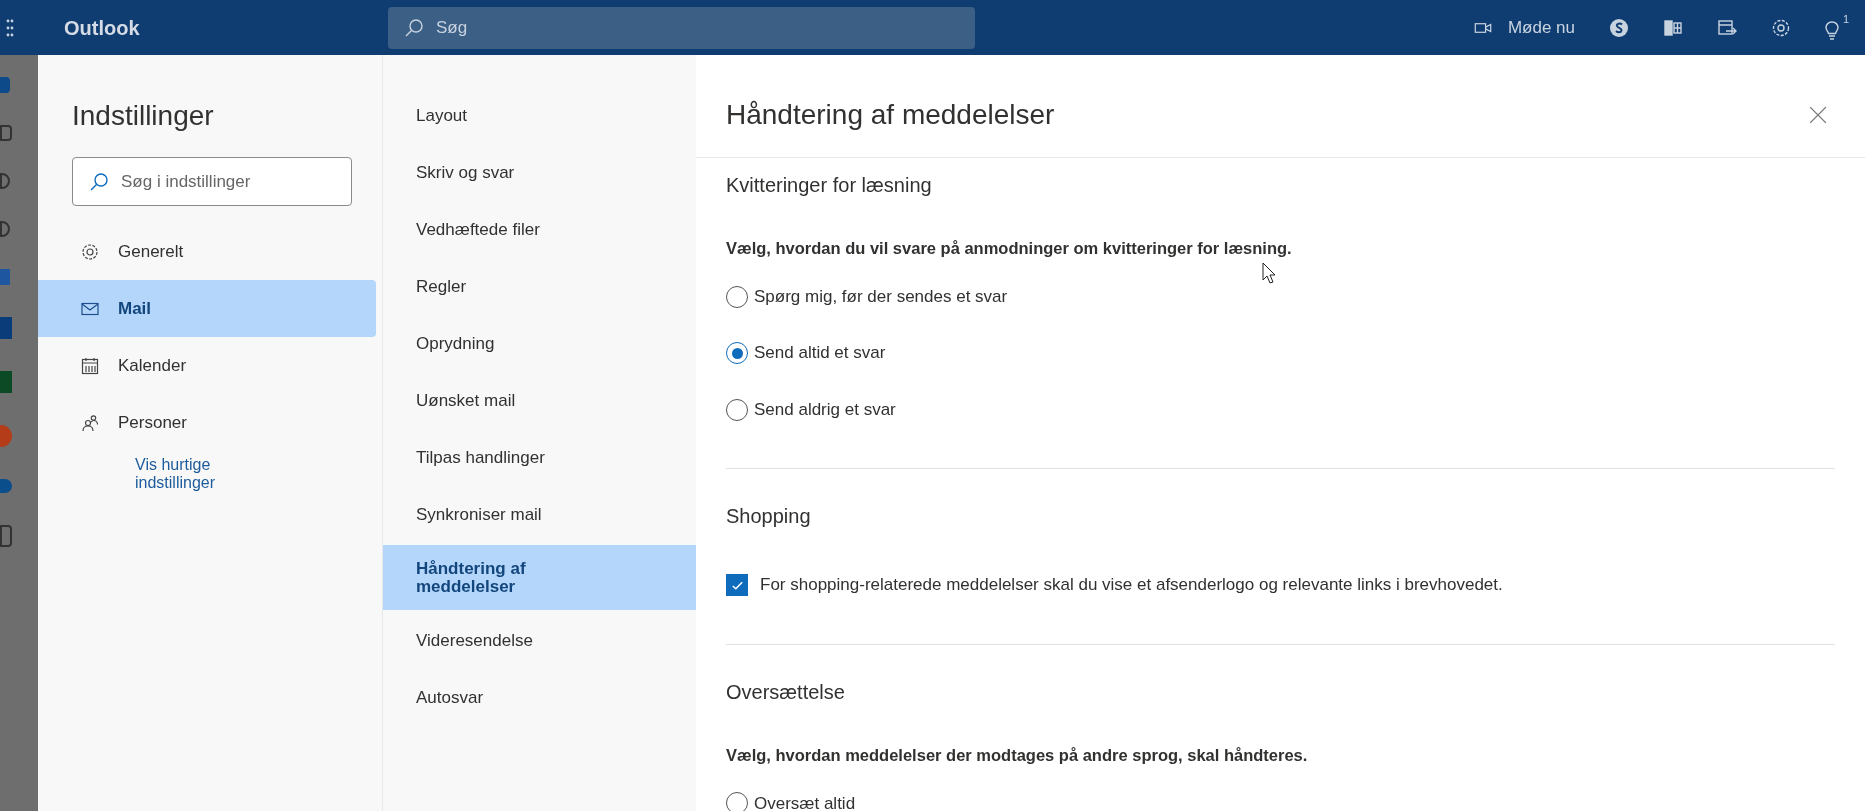 This screenshot has width=1865, height=811. Describe the element at coordinates (737, 585) in the screenshot. I see `checkbox` at that location.